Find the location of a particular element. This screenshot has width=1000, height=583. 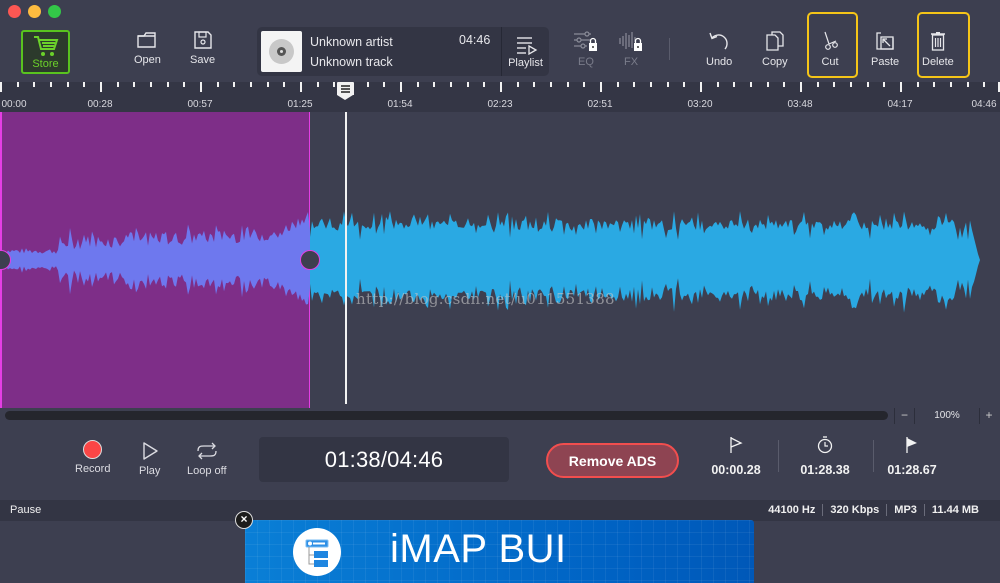

store-button: Store is located at coordinates (45, 52).